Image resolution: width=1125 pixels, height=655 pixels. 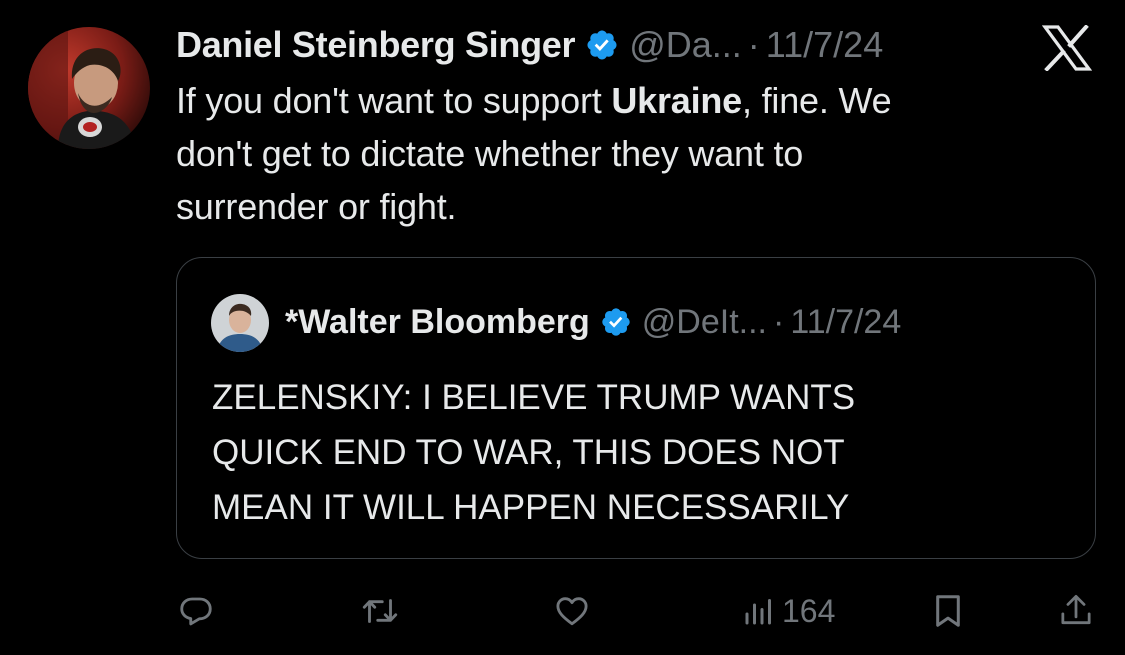 I want to click on share-icon, so click(x=1076, y=611).